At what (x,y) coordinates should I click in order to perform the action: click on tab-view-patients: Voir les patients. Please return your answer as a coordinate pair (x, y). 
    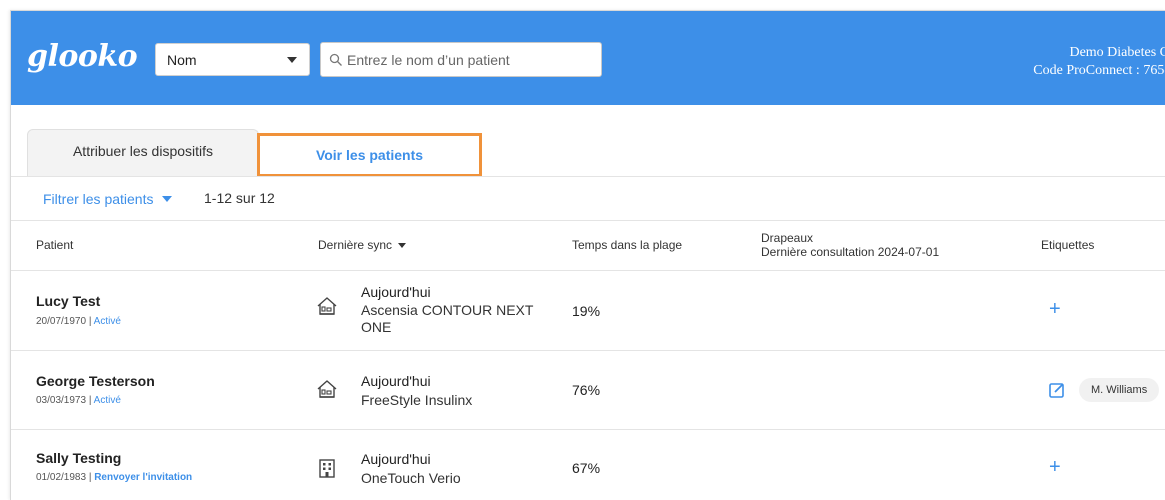
    Looking at the image, I should click on (369, 155).